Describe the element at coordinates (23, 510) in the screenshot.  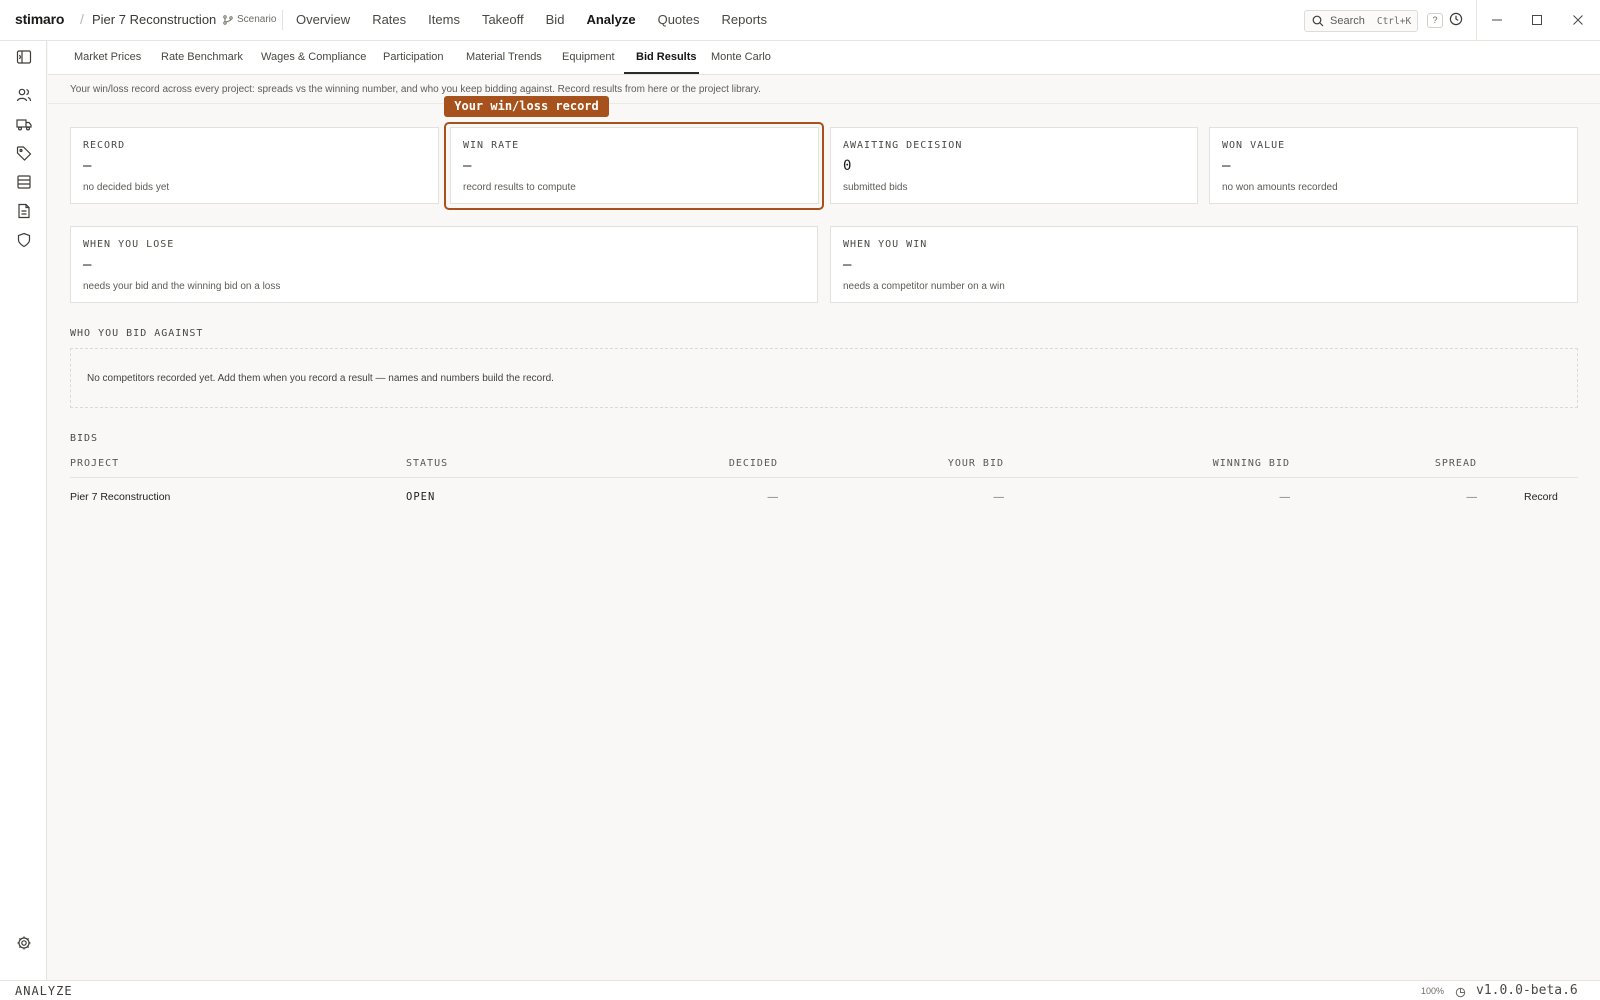
I see `left-rail` at that location.